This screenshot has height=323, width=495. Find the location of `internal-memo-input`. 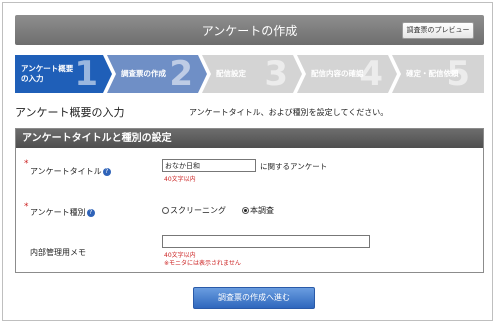

internal-memo-input is located at coordinates (266, 241).